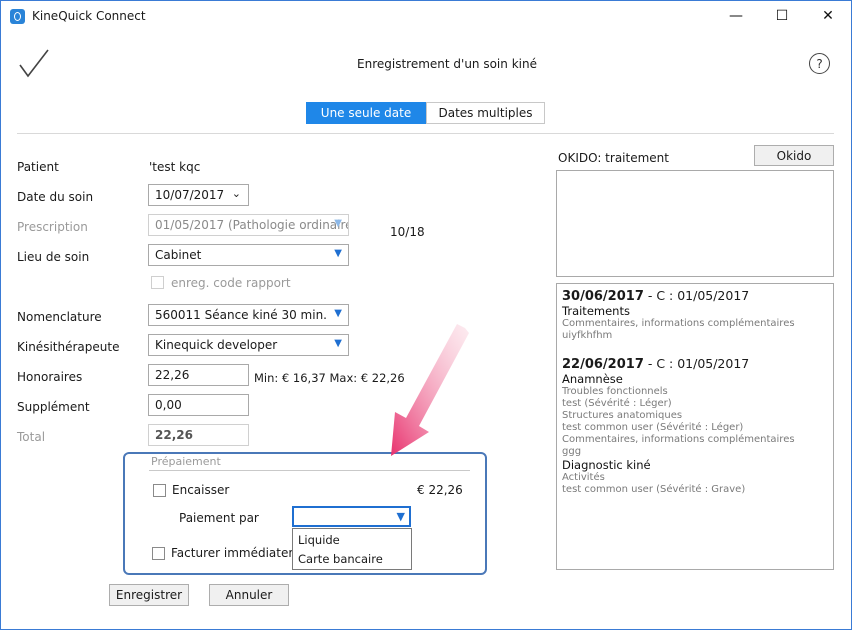 The width and height of the screenshot is (852, 630). I want to click on history-detail: ggg, so click(572, 451).